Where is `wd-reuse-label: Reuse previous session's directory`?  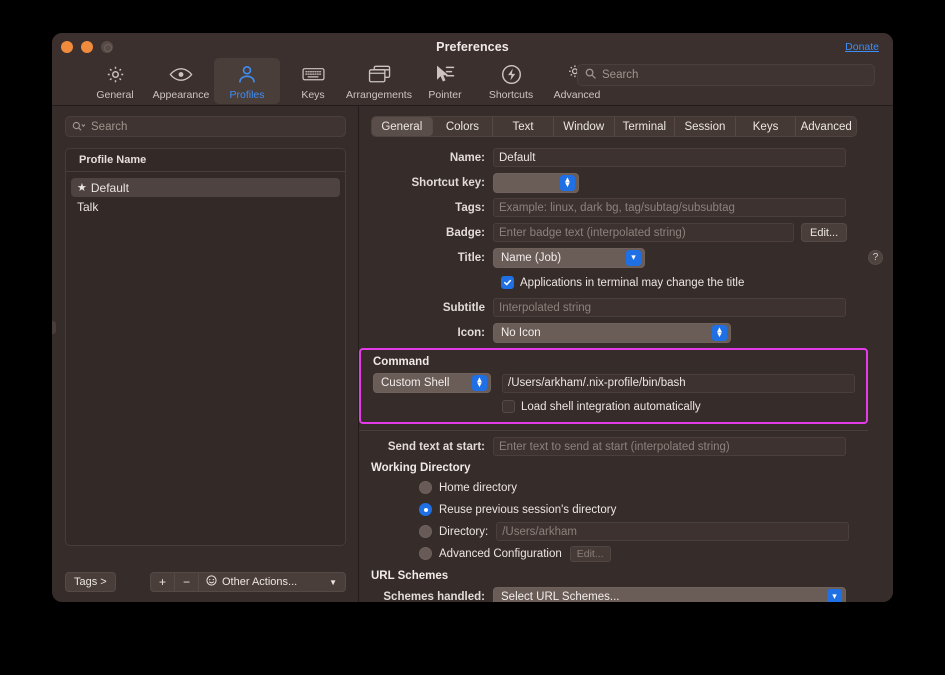
wd-reuse-label: Reuse previous session's directory is located at coordinates (528, 509).